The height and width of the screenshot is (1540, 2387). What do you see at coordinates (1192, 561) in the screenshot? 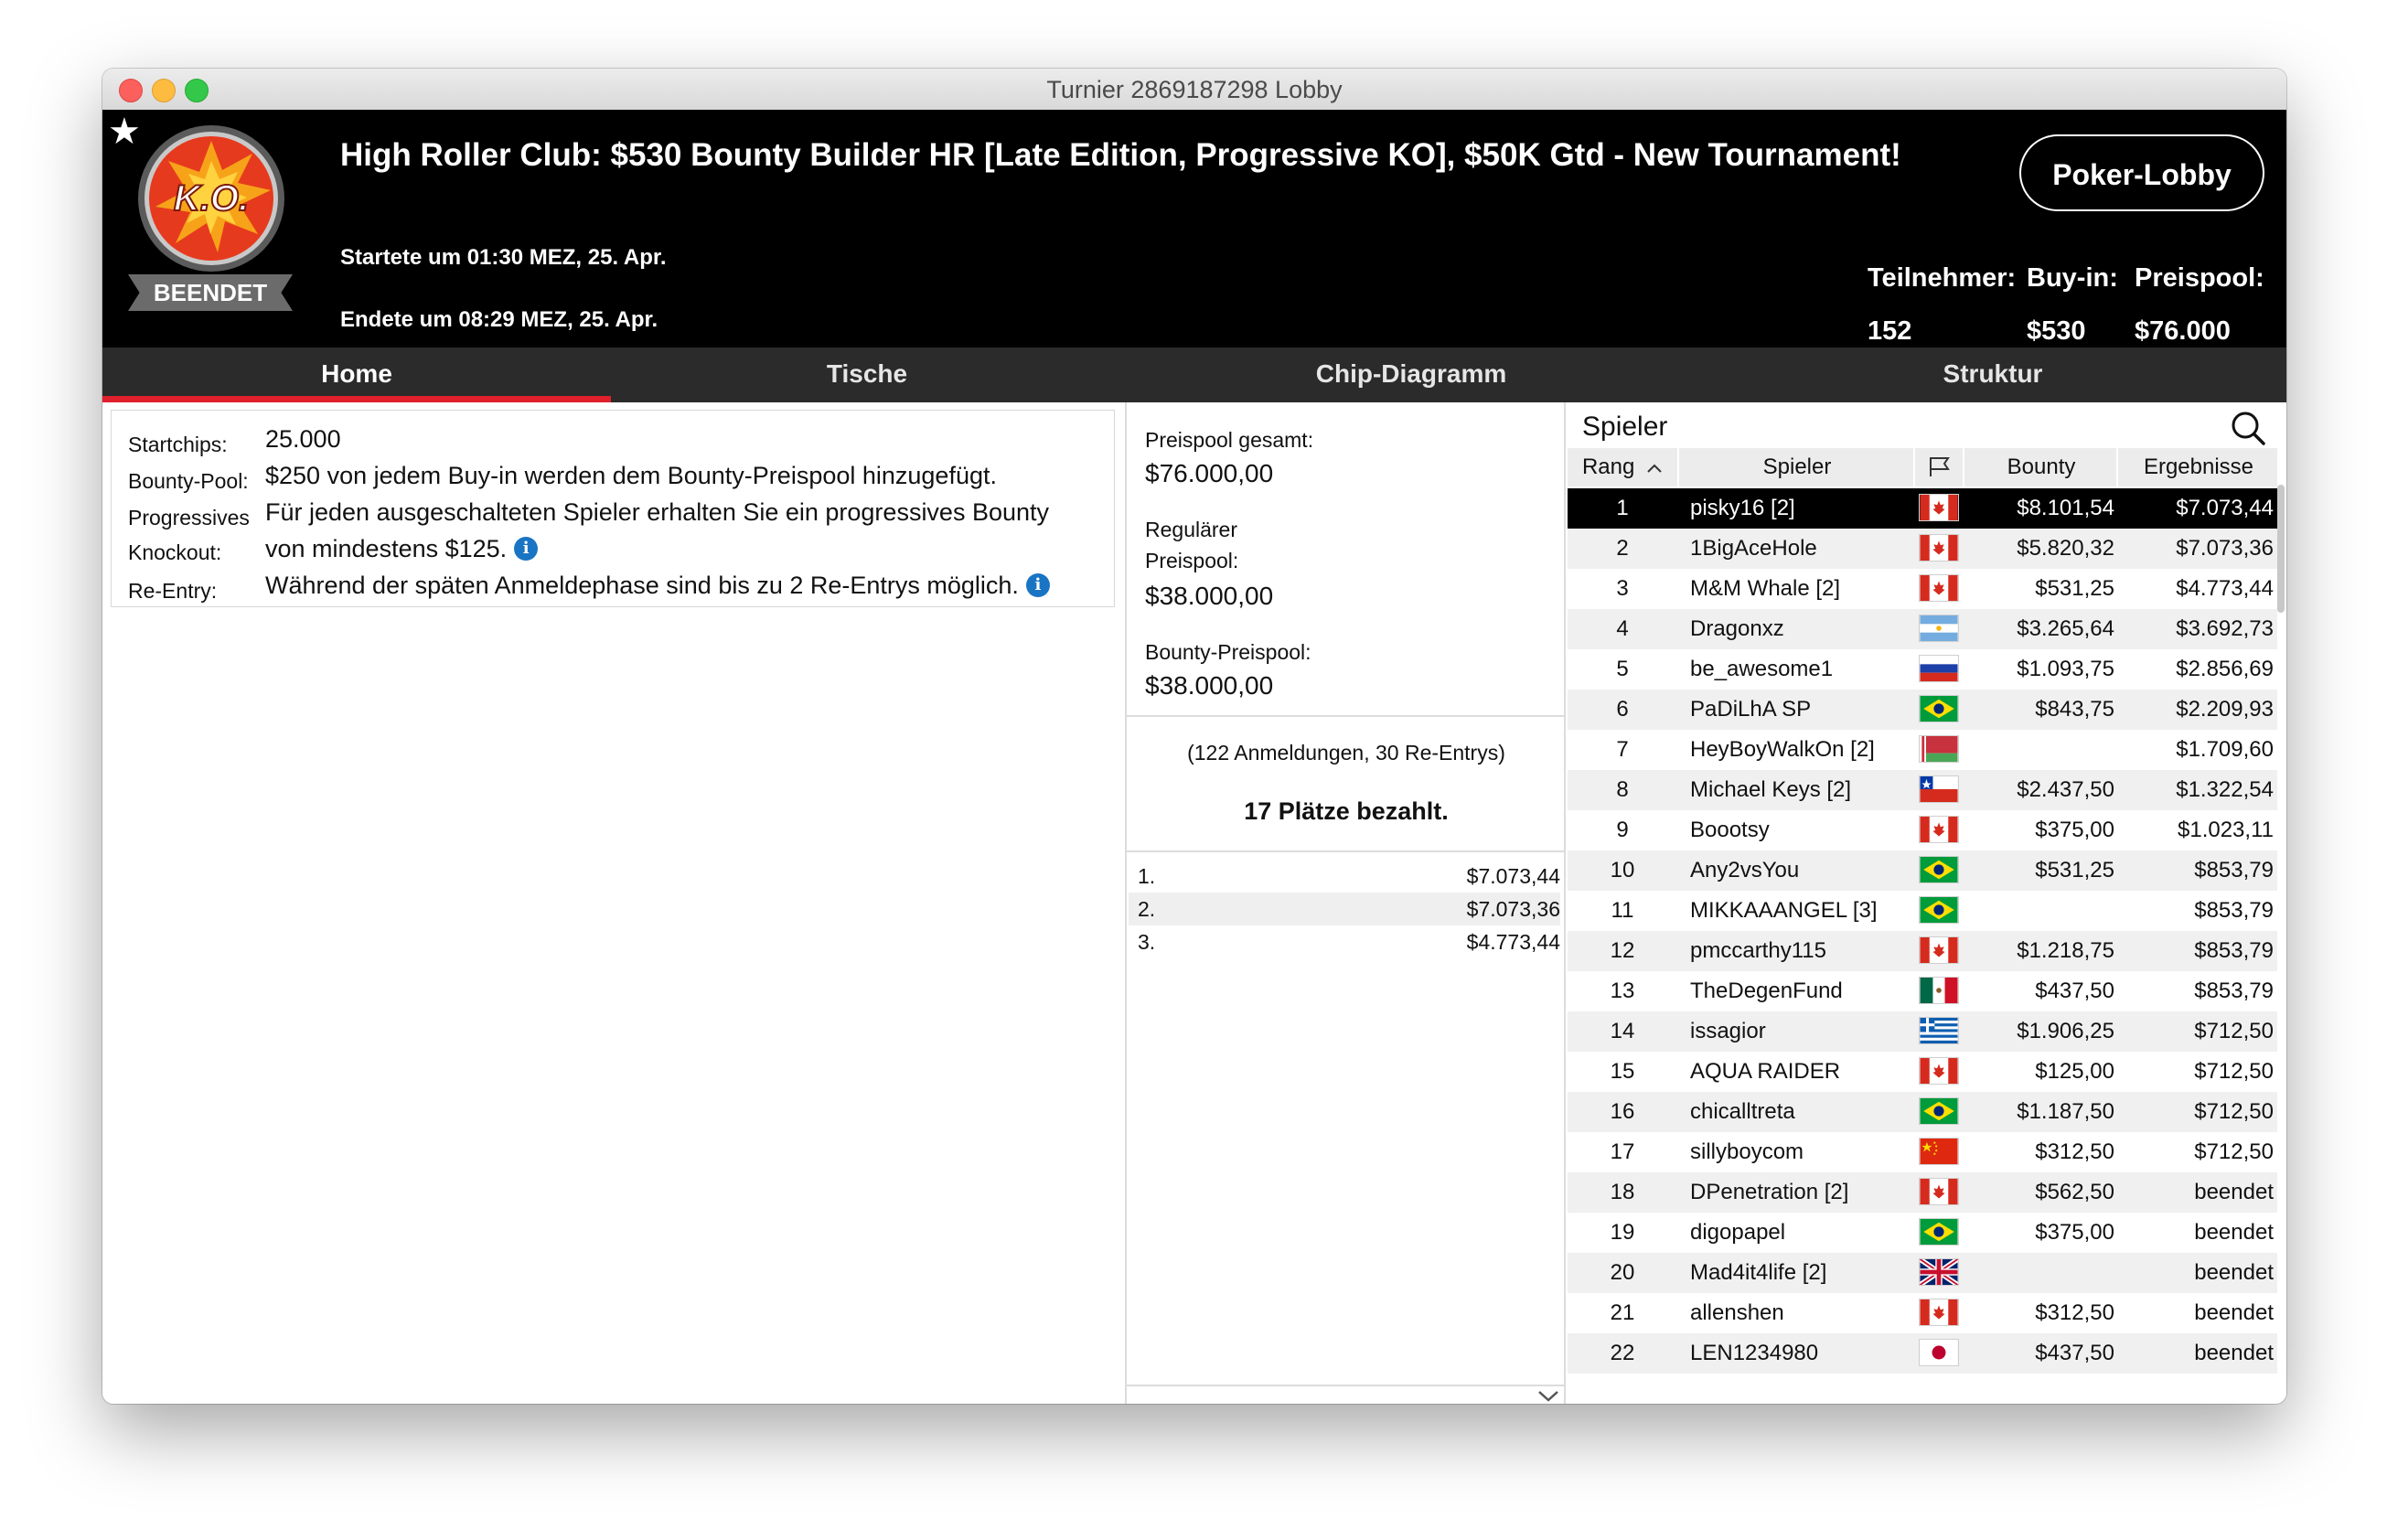
I see `regular-prizepool-label-2: Preispool:` at bounding box center [1192, 561].